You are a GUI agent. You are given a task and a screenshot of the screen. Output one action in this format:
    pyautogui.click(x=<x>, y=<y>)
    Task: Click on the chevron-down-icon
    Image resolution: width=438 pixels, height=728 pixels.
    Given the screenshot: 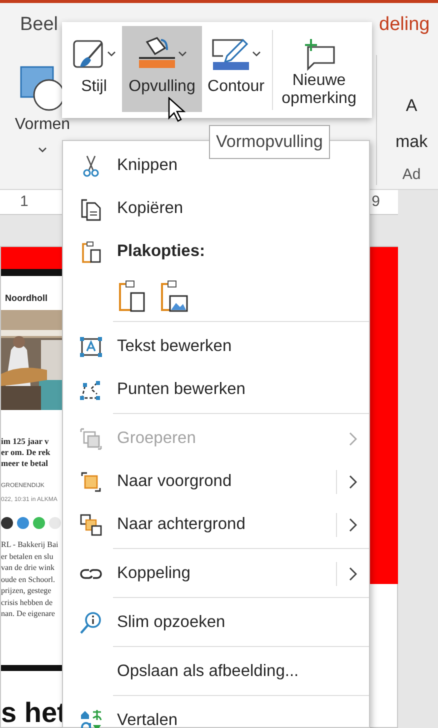 What is the action you would take?
    pyautogui.click(x=42, y=150)
    